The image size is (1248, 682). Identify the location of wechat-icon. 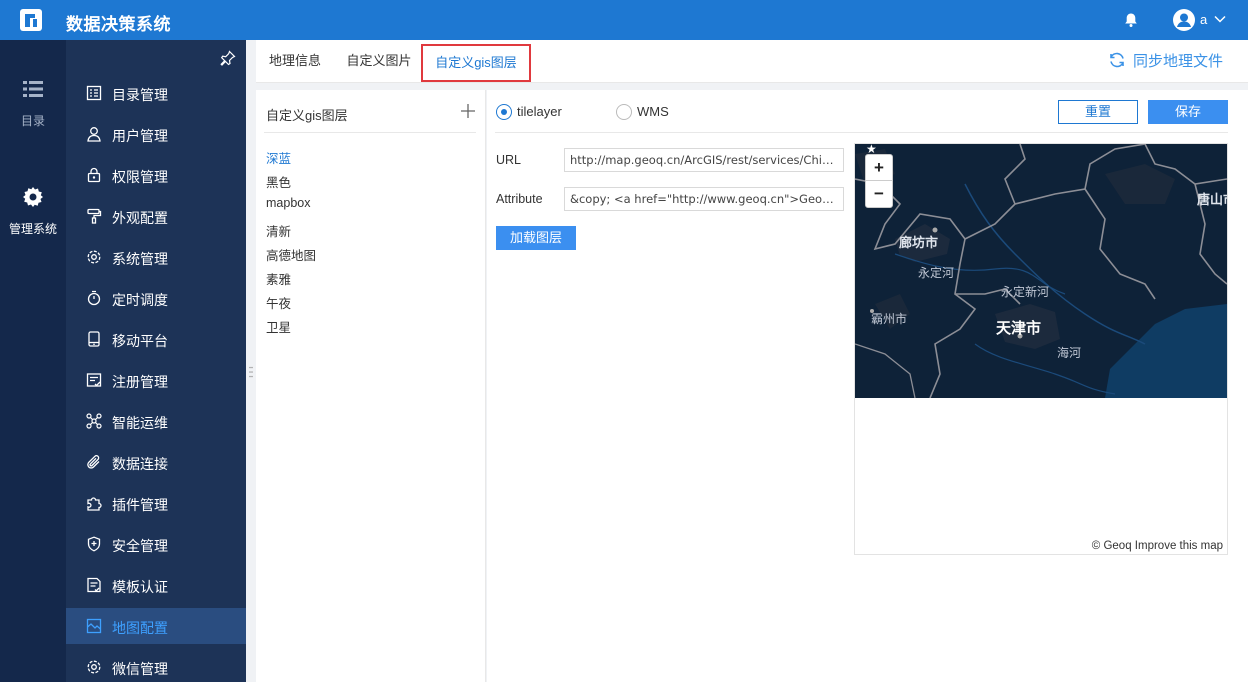
(94, 667).